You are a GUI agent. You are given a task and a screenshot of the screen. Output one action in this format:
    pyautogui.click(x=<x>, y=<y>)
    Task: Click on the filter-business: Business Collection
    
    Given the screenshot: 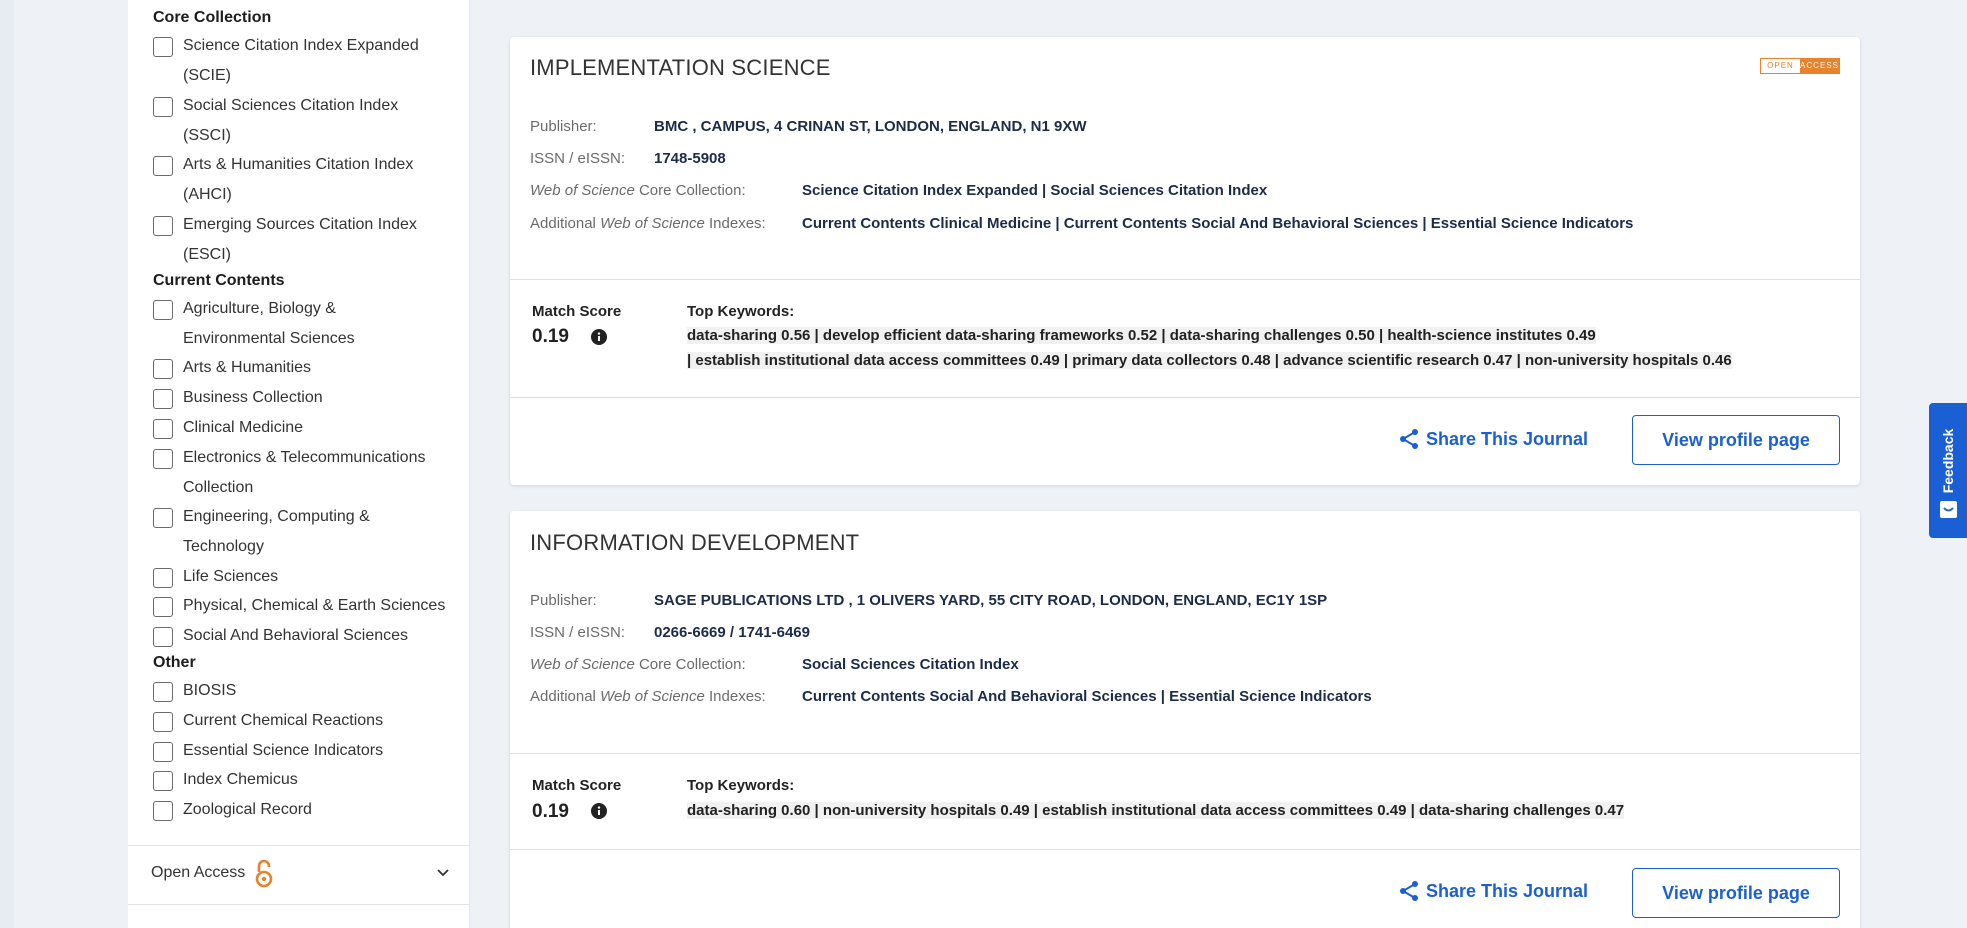 What is the action you would take?
    pyautogui.click(x=303, y=400)
    